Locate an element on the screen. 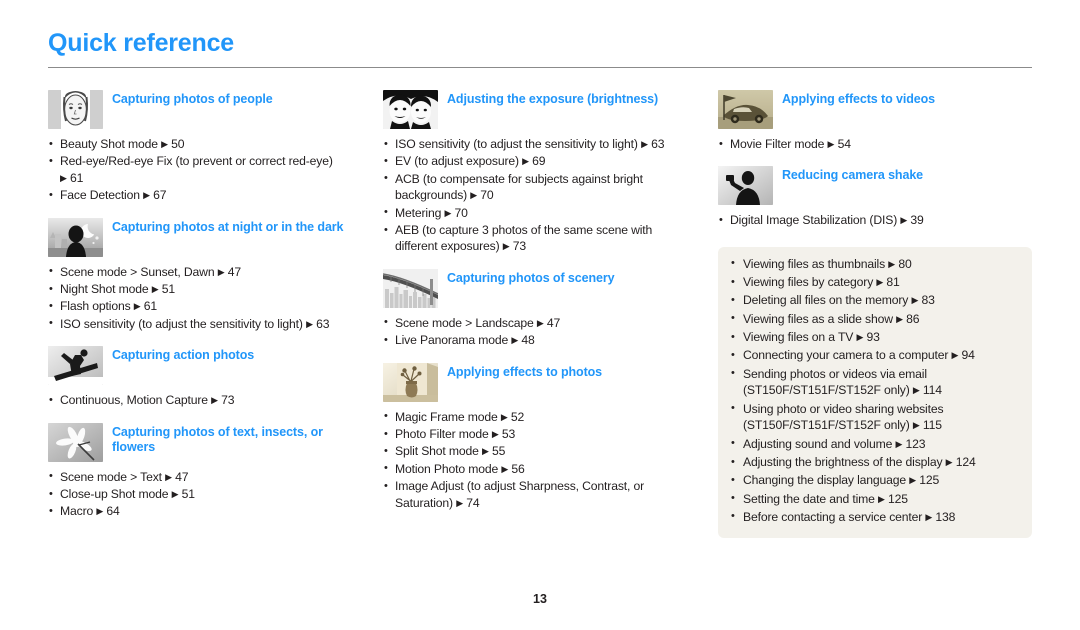  section-title: Capturing action photos is located at coordinates (183, 355).